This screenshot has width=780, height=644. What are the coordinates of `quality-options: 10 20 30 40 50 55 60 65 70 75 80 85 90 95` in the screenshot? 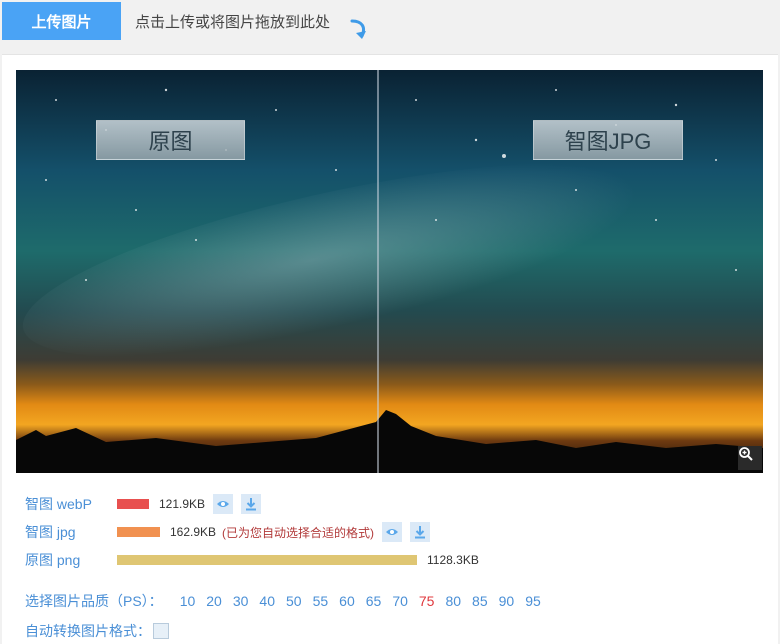 It's located at (355, 601).